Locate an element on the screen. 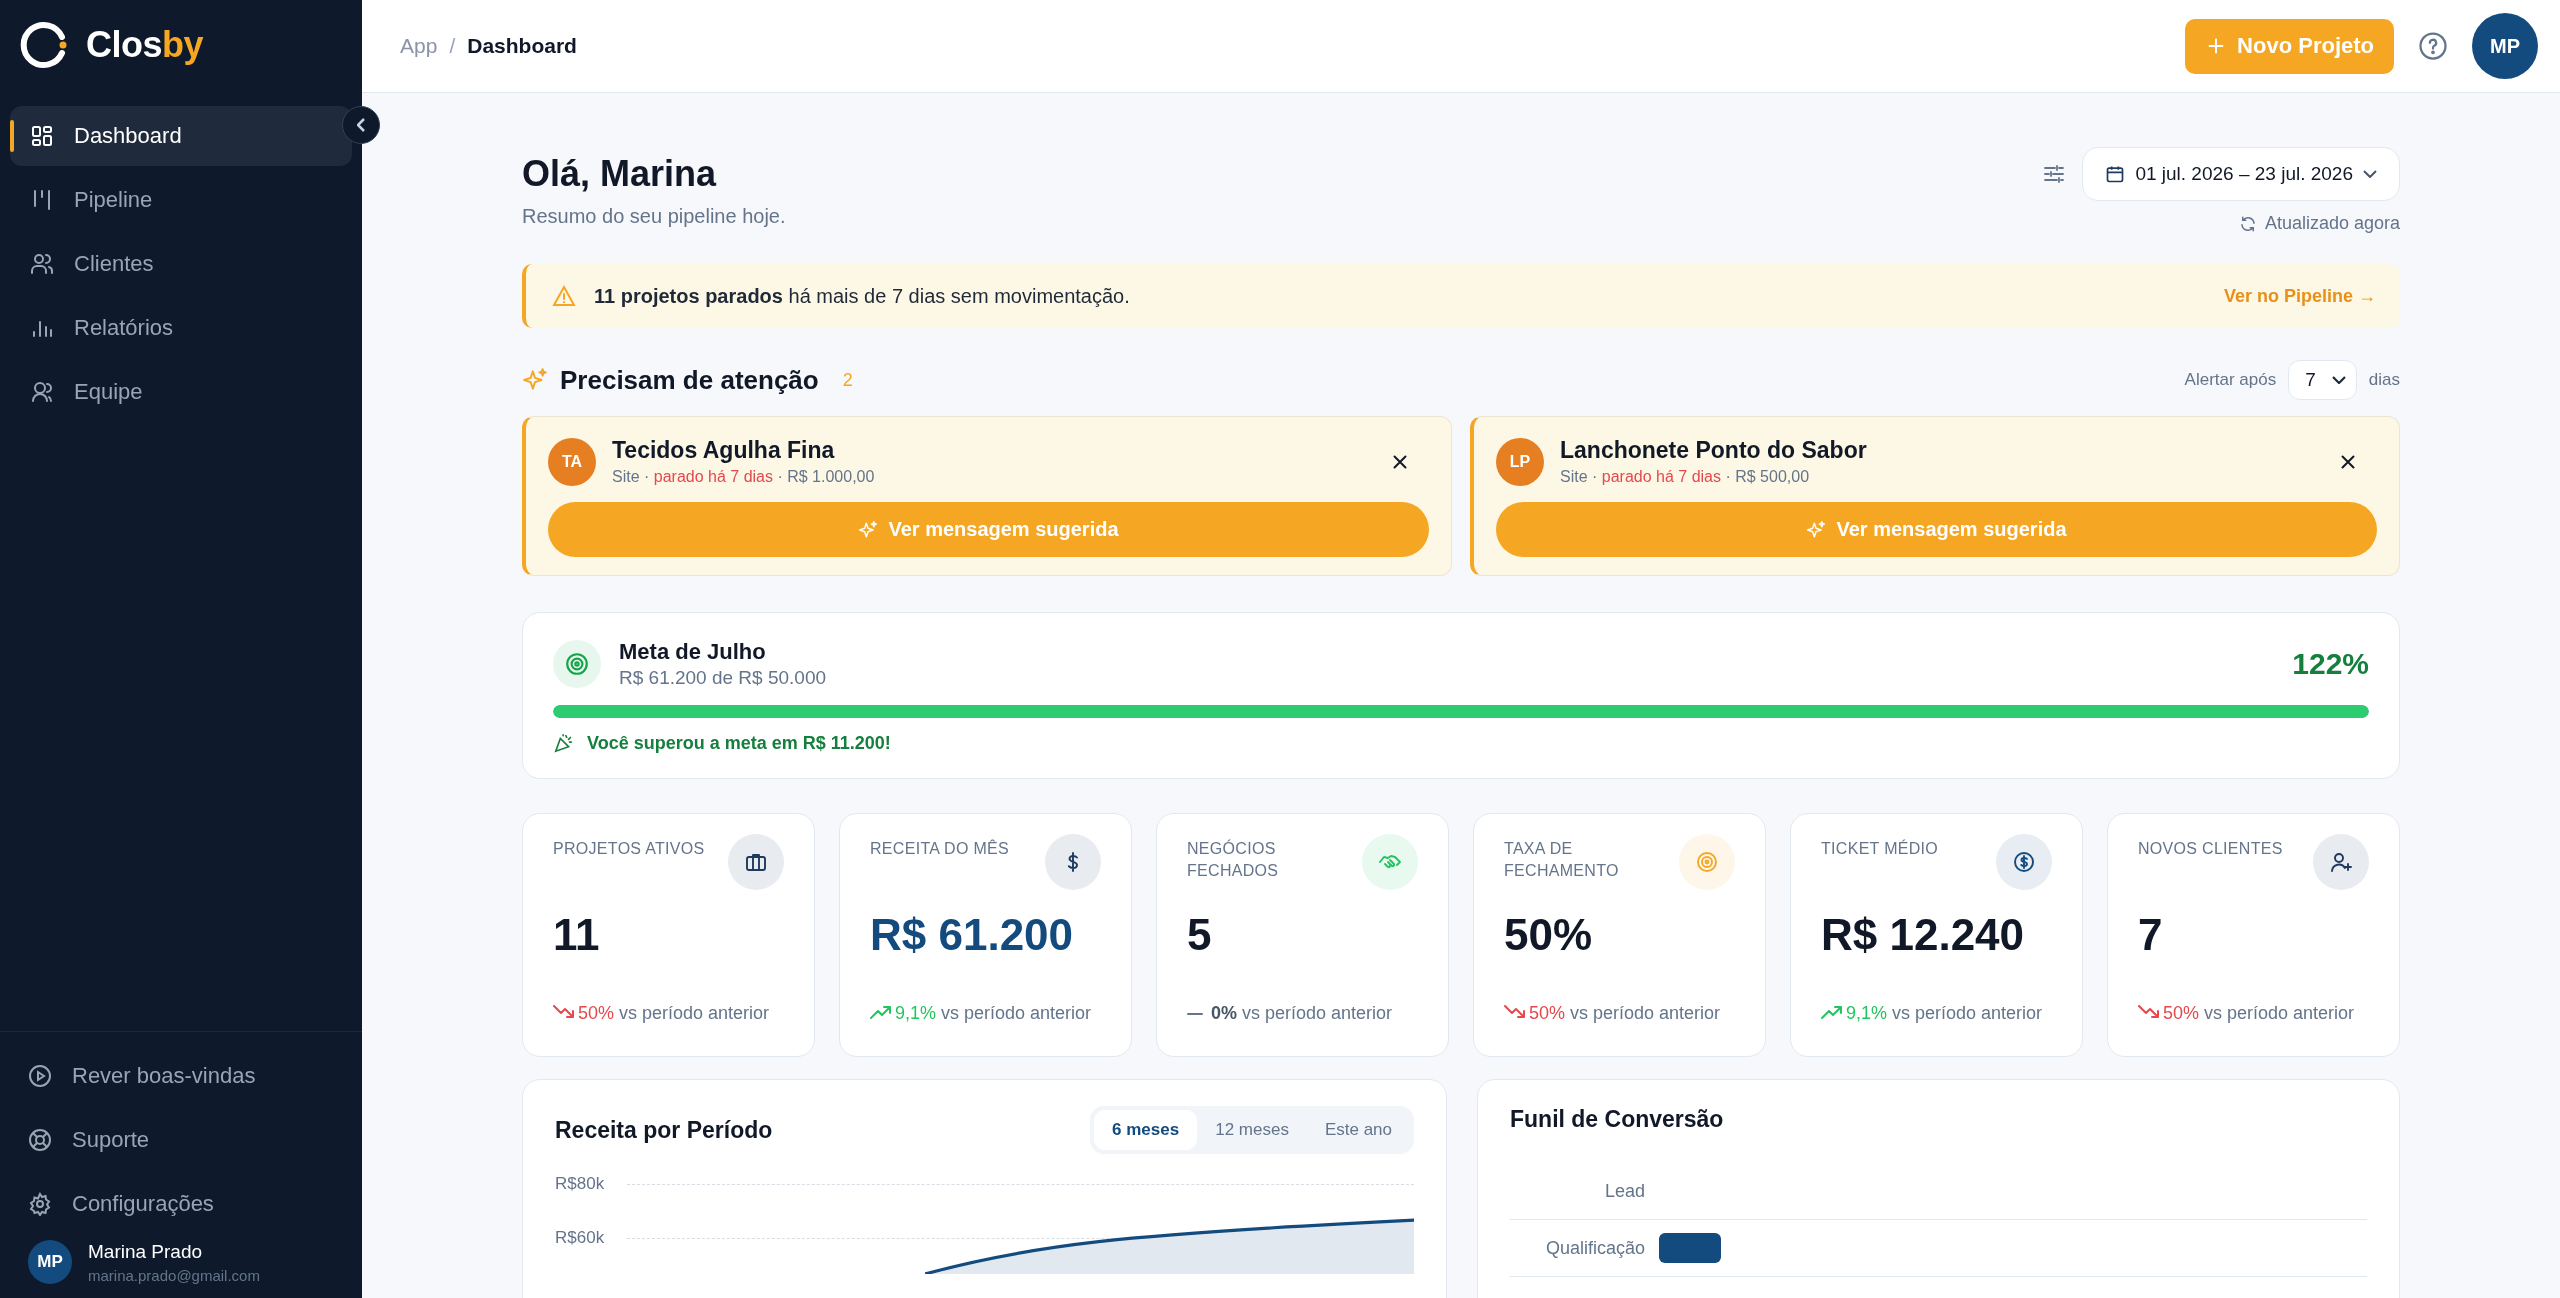 This screenshot has height=1298, width=2560. kpi-label: RECEITA DO MÊS is located at coordinates (940, 848).